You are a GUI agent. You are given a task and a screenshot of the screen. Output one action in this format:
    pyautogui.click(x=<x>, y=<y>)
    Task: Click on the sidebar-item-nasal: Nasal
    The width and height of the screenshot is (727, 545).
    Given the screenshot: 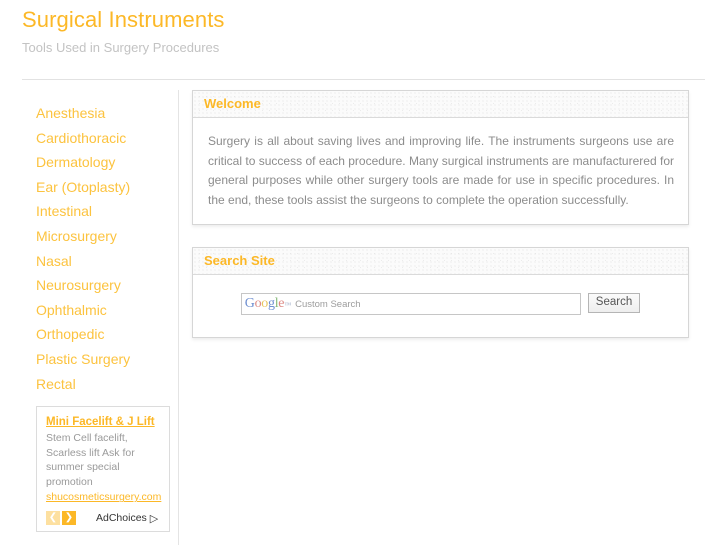 What is the action you would take?
    pyautogui.click(x=89, y=261)
    